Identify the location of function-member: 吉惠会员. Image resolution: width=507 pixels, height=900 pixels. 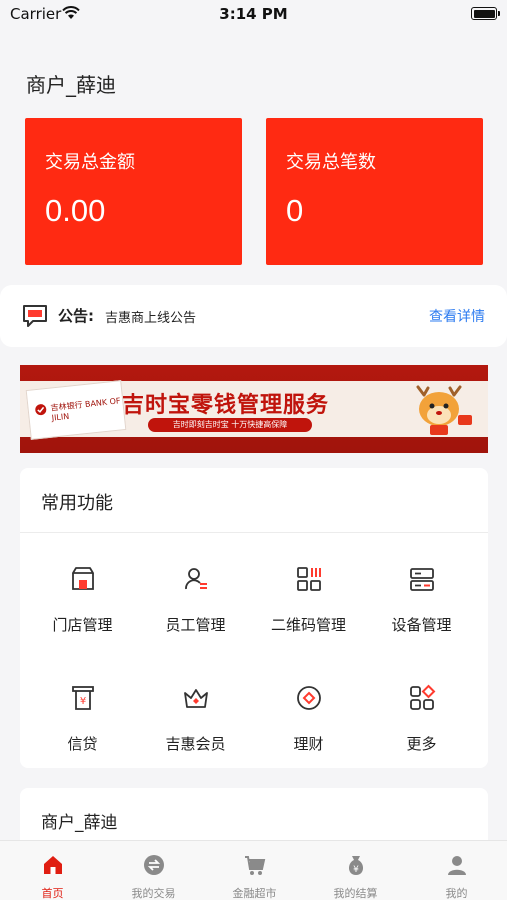
(195, 733).